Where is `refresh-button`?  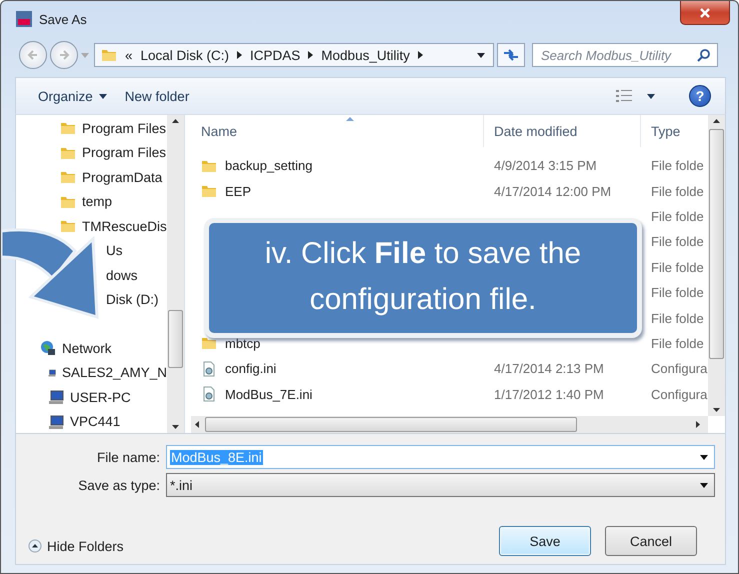
refresh-button is located at coordinates (511, 55).